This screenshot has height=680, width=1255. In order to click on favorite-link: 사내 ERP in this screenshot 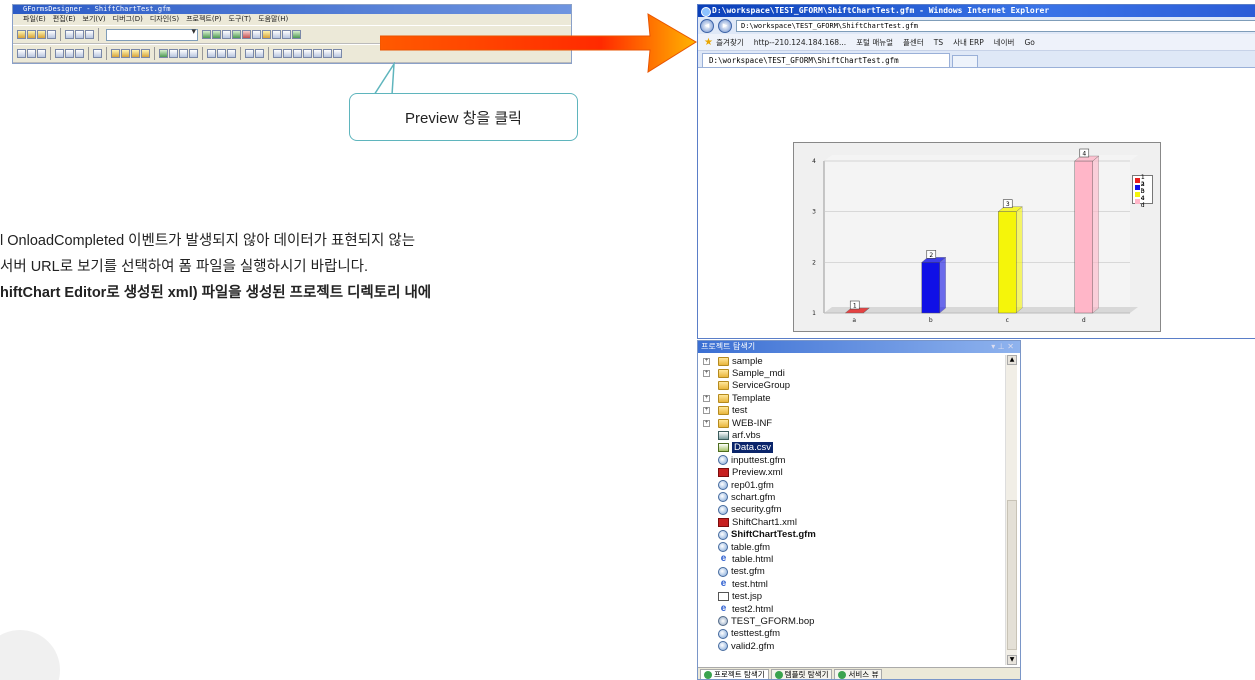, I will do `click(968, 42)`.